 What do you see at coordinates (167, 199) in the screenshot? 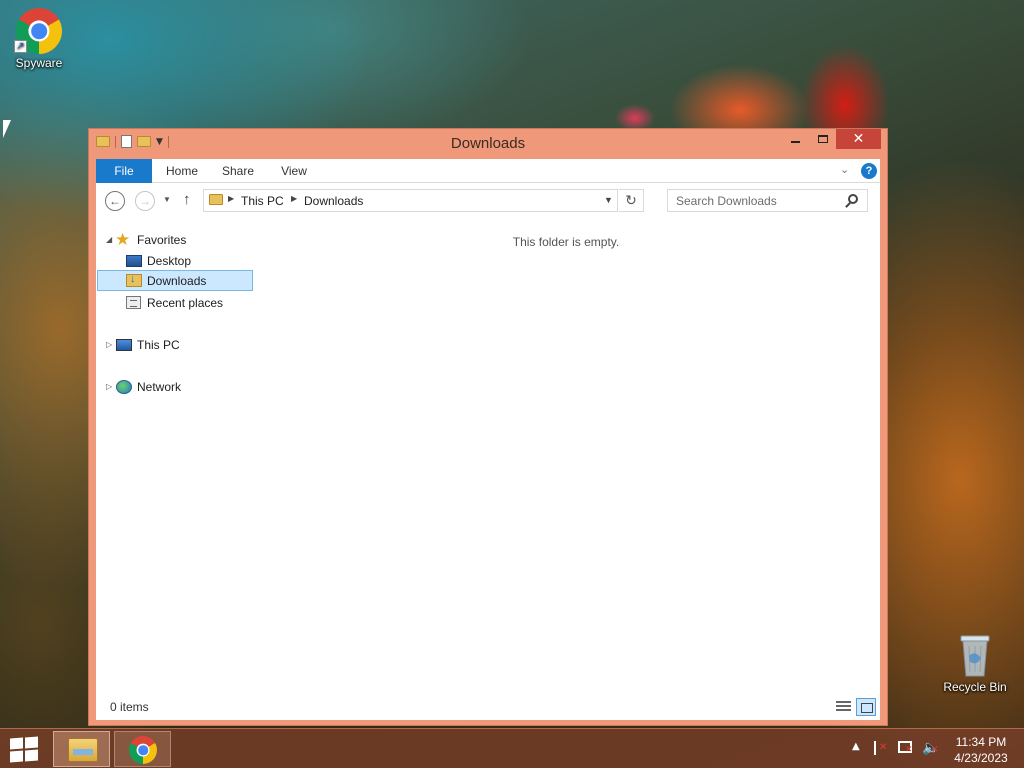
I see `recent-locations-dropdown-icon: ▼` at bounding box center [167, 199].